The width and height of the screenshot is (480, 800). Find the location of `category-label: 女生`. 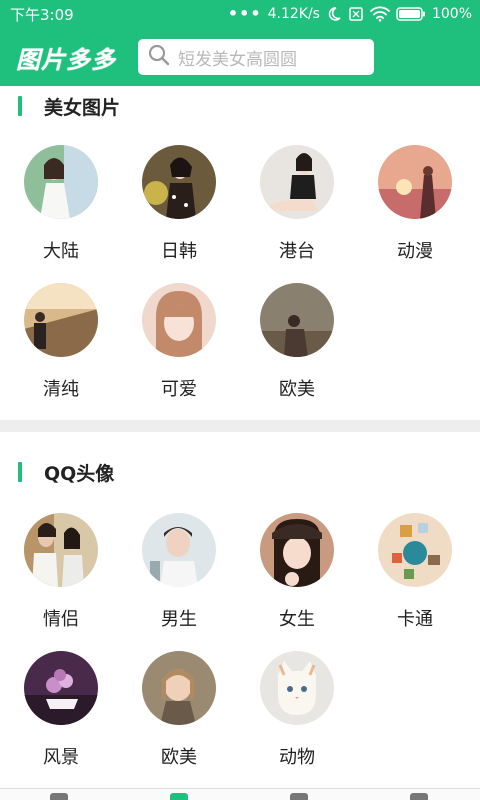

category-label: 女生 is located at coordinates (297, 619).